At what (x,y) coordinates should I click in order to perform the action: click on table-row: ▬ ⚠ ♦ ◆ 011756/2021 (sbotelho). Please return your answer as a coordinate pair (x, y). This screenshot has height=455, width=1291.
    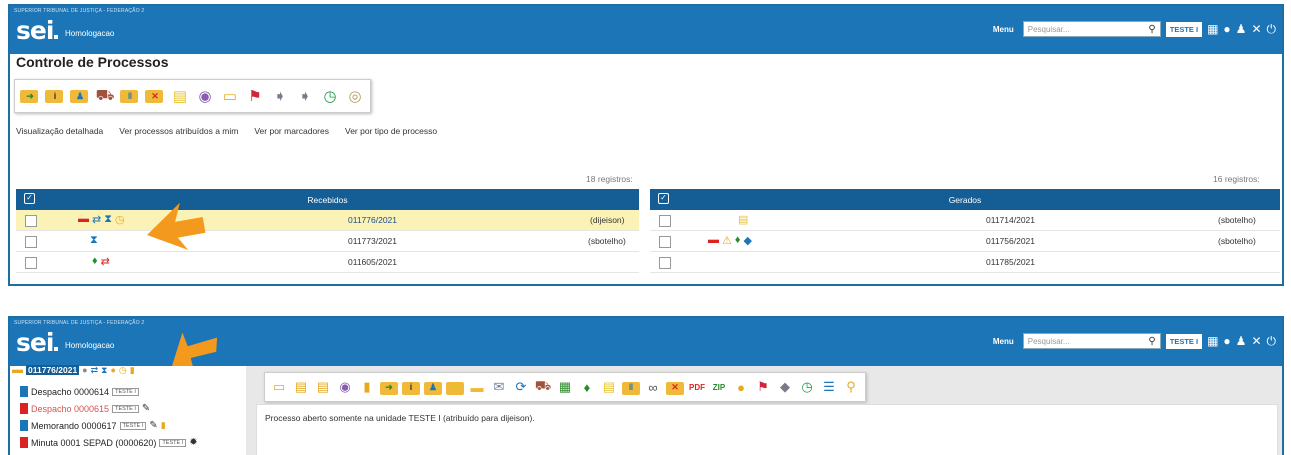
    Looking at the image, I should click on (965, 241).